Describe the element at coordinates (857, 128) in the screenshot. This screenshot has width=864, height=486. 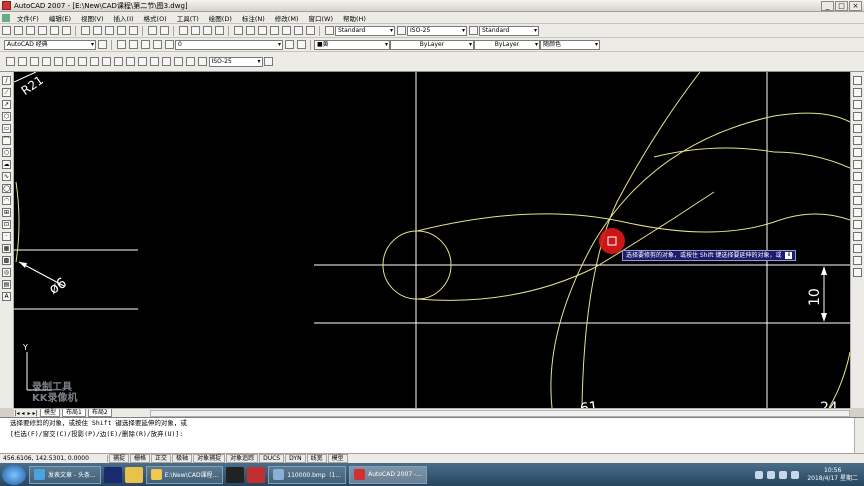
I see `array-icon` at that location.